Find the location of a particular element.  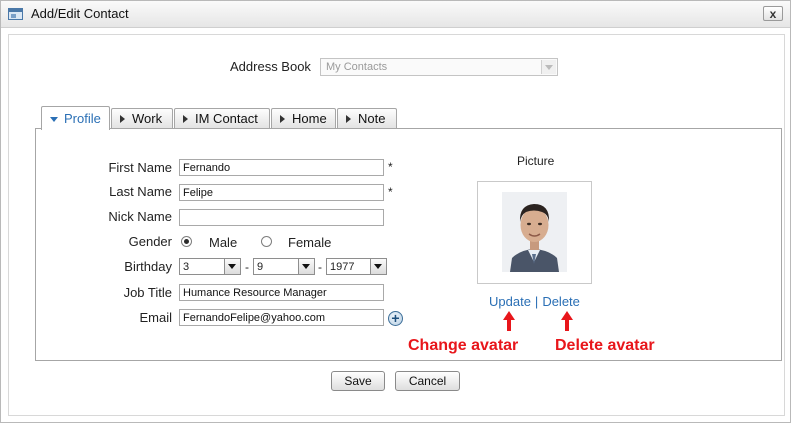

avatar is located at coordinates (534, 232).